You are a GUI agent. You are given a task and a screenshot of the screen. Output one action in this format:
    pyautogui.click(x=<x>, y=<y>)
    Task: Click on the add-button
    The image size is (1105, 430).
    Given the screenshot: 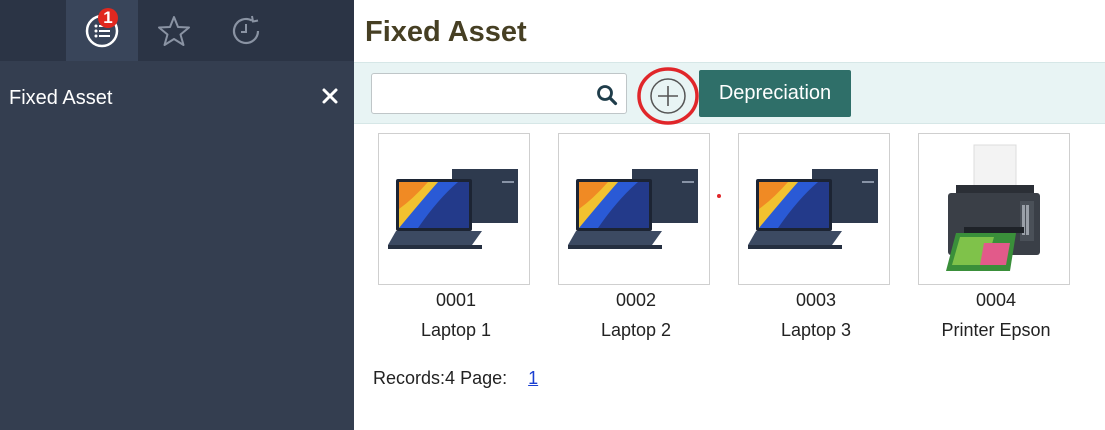 What is the action you would take?
    pyautogui.click(x=668, y=96)
    